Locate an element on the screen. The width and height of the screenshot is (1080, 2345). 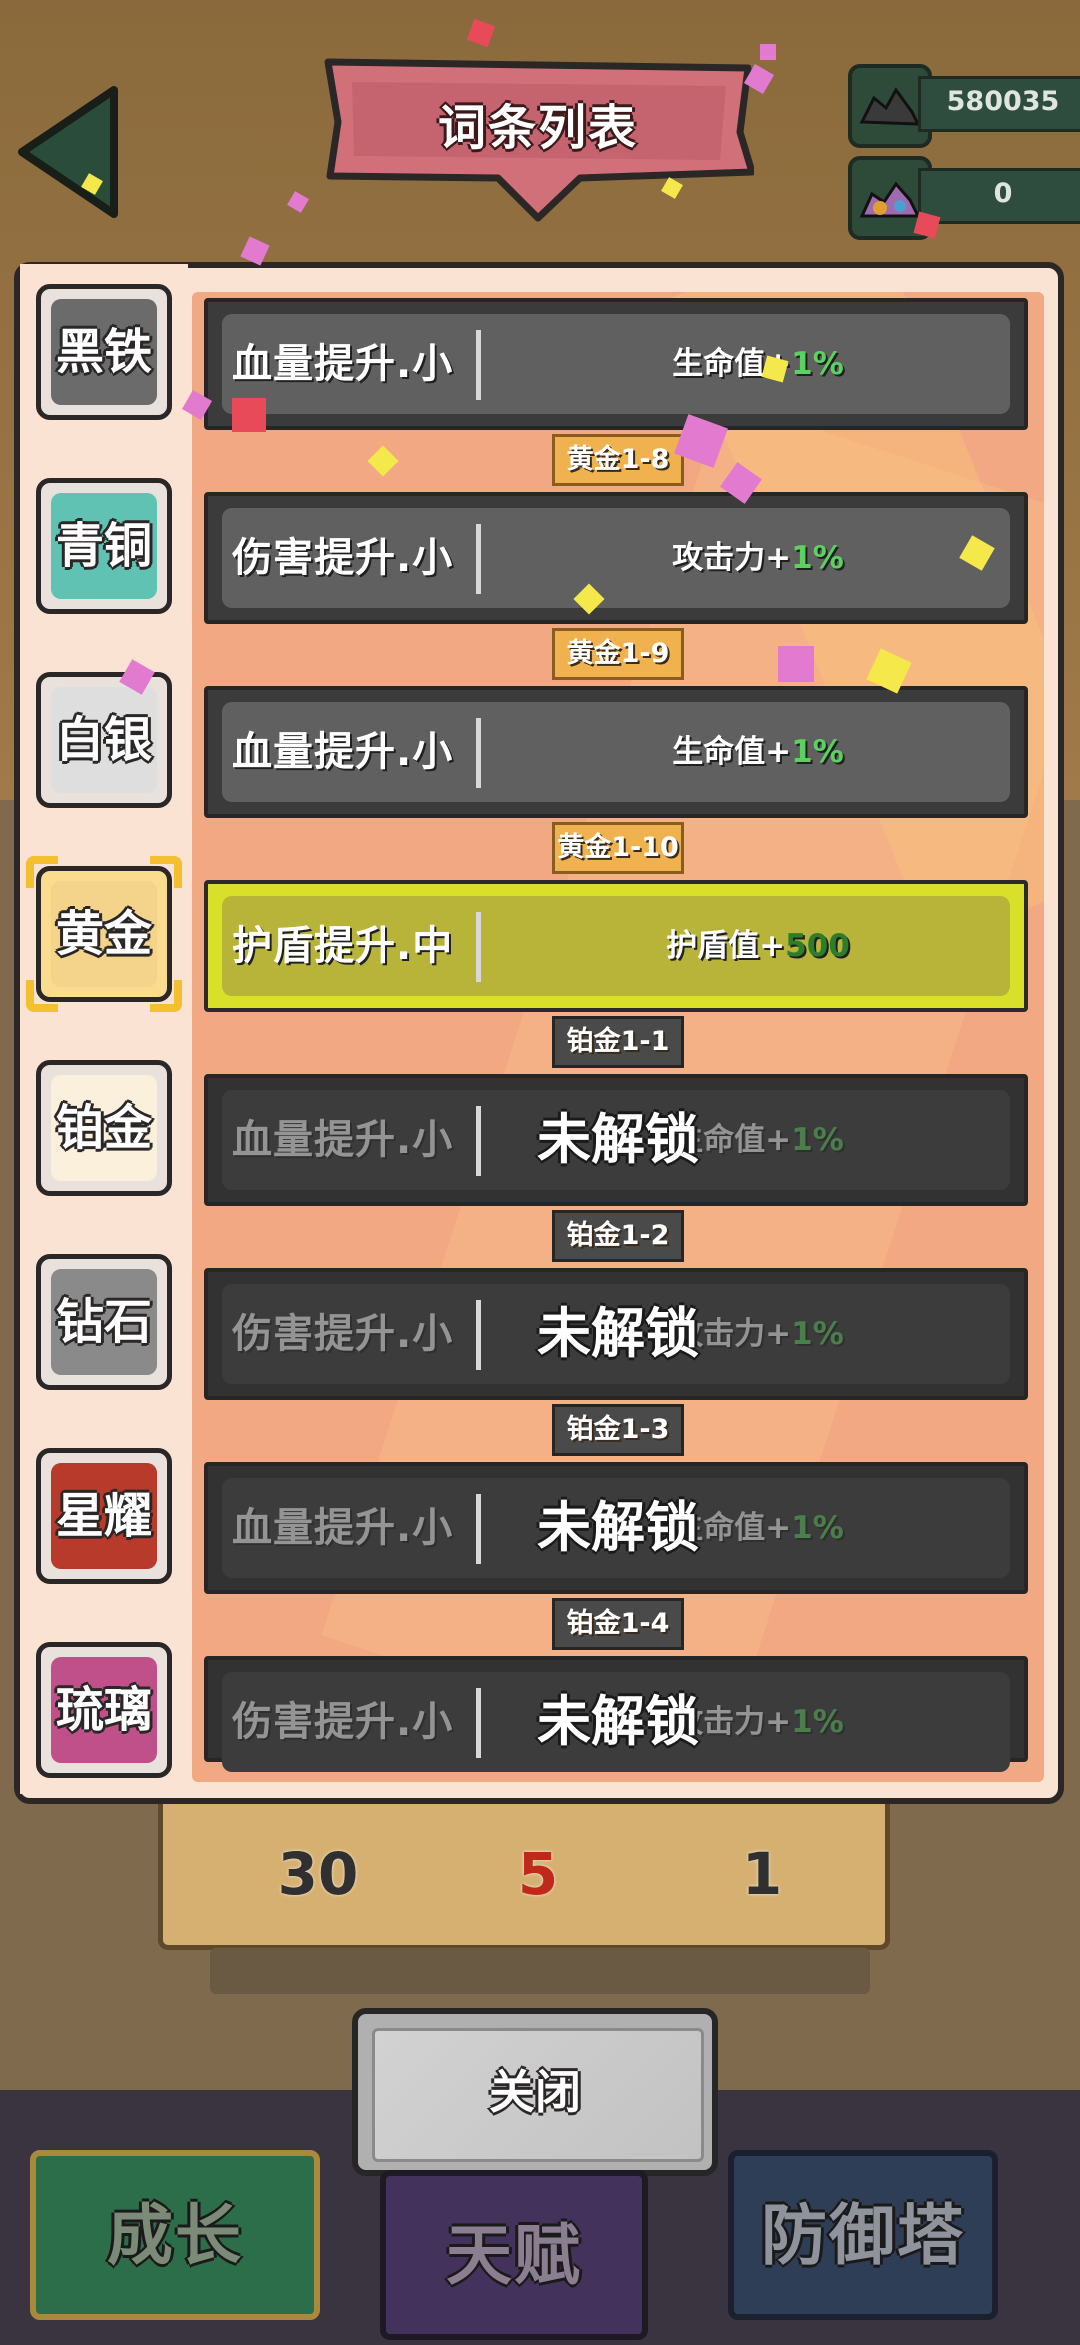
level-label: 黄金1-9 is located at coordinates (618, 654).